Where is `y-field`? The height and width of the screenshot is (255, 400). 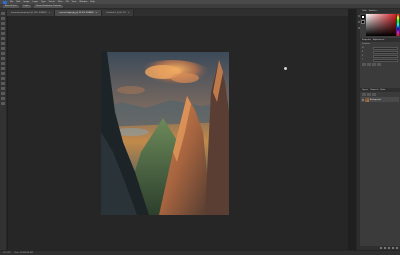 y-field is located at coordinates (385, 60).